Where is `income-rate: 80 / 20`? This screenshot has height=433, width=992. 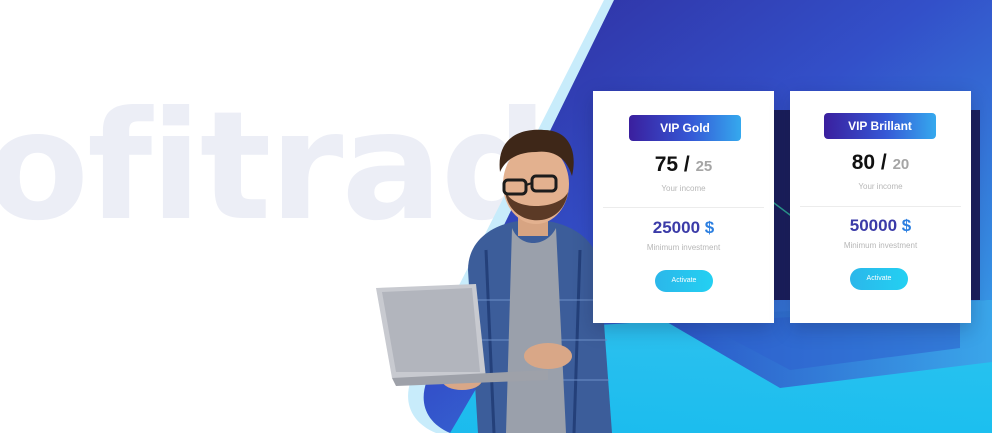
income-rate: 80 / 20 is located at coordinates (880, 163).